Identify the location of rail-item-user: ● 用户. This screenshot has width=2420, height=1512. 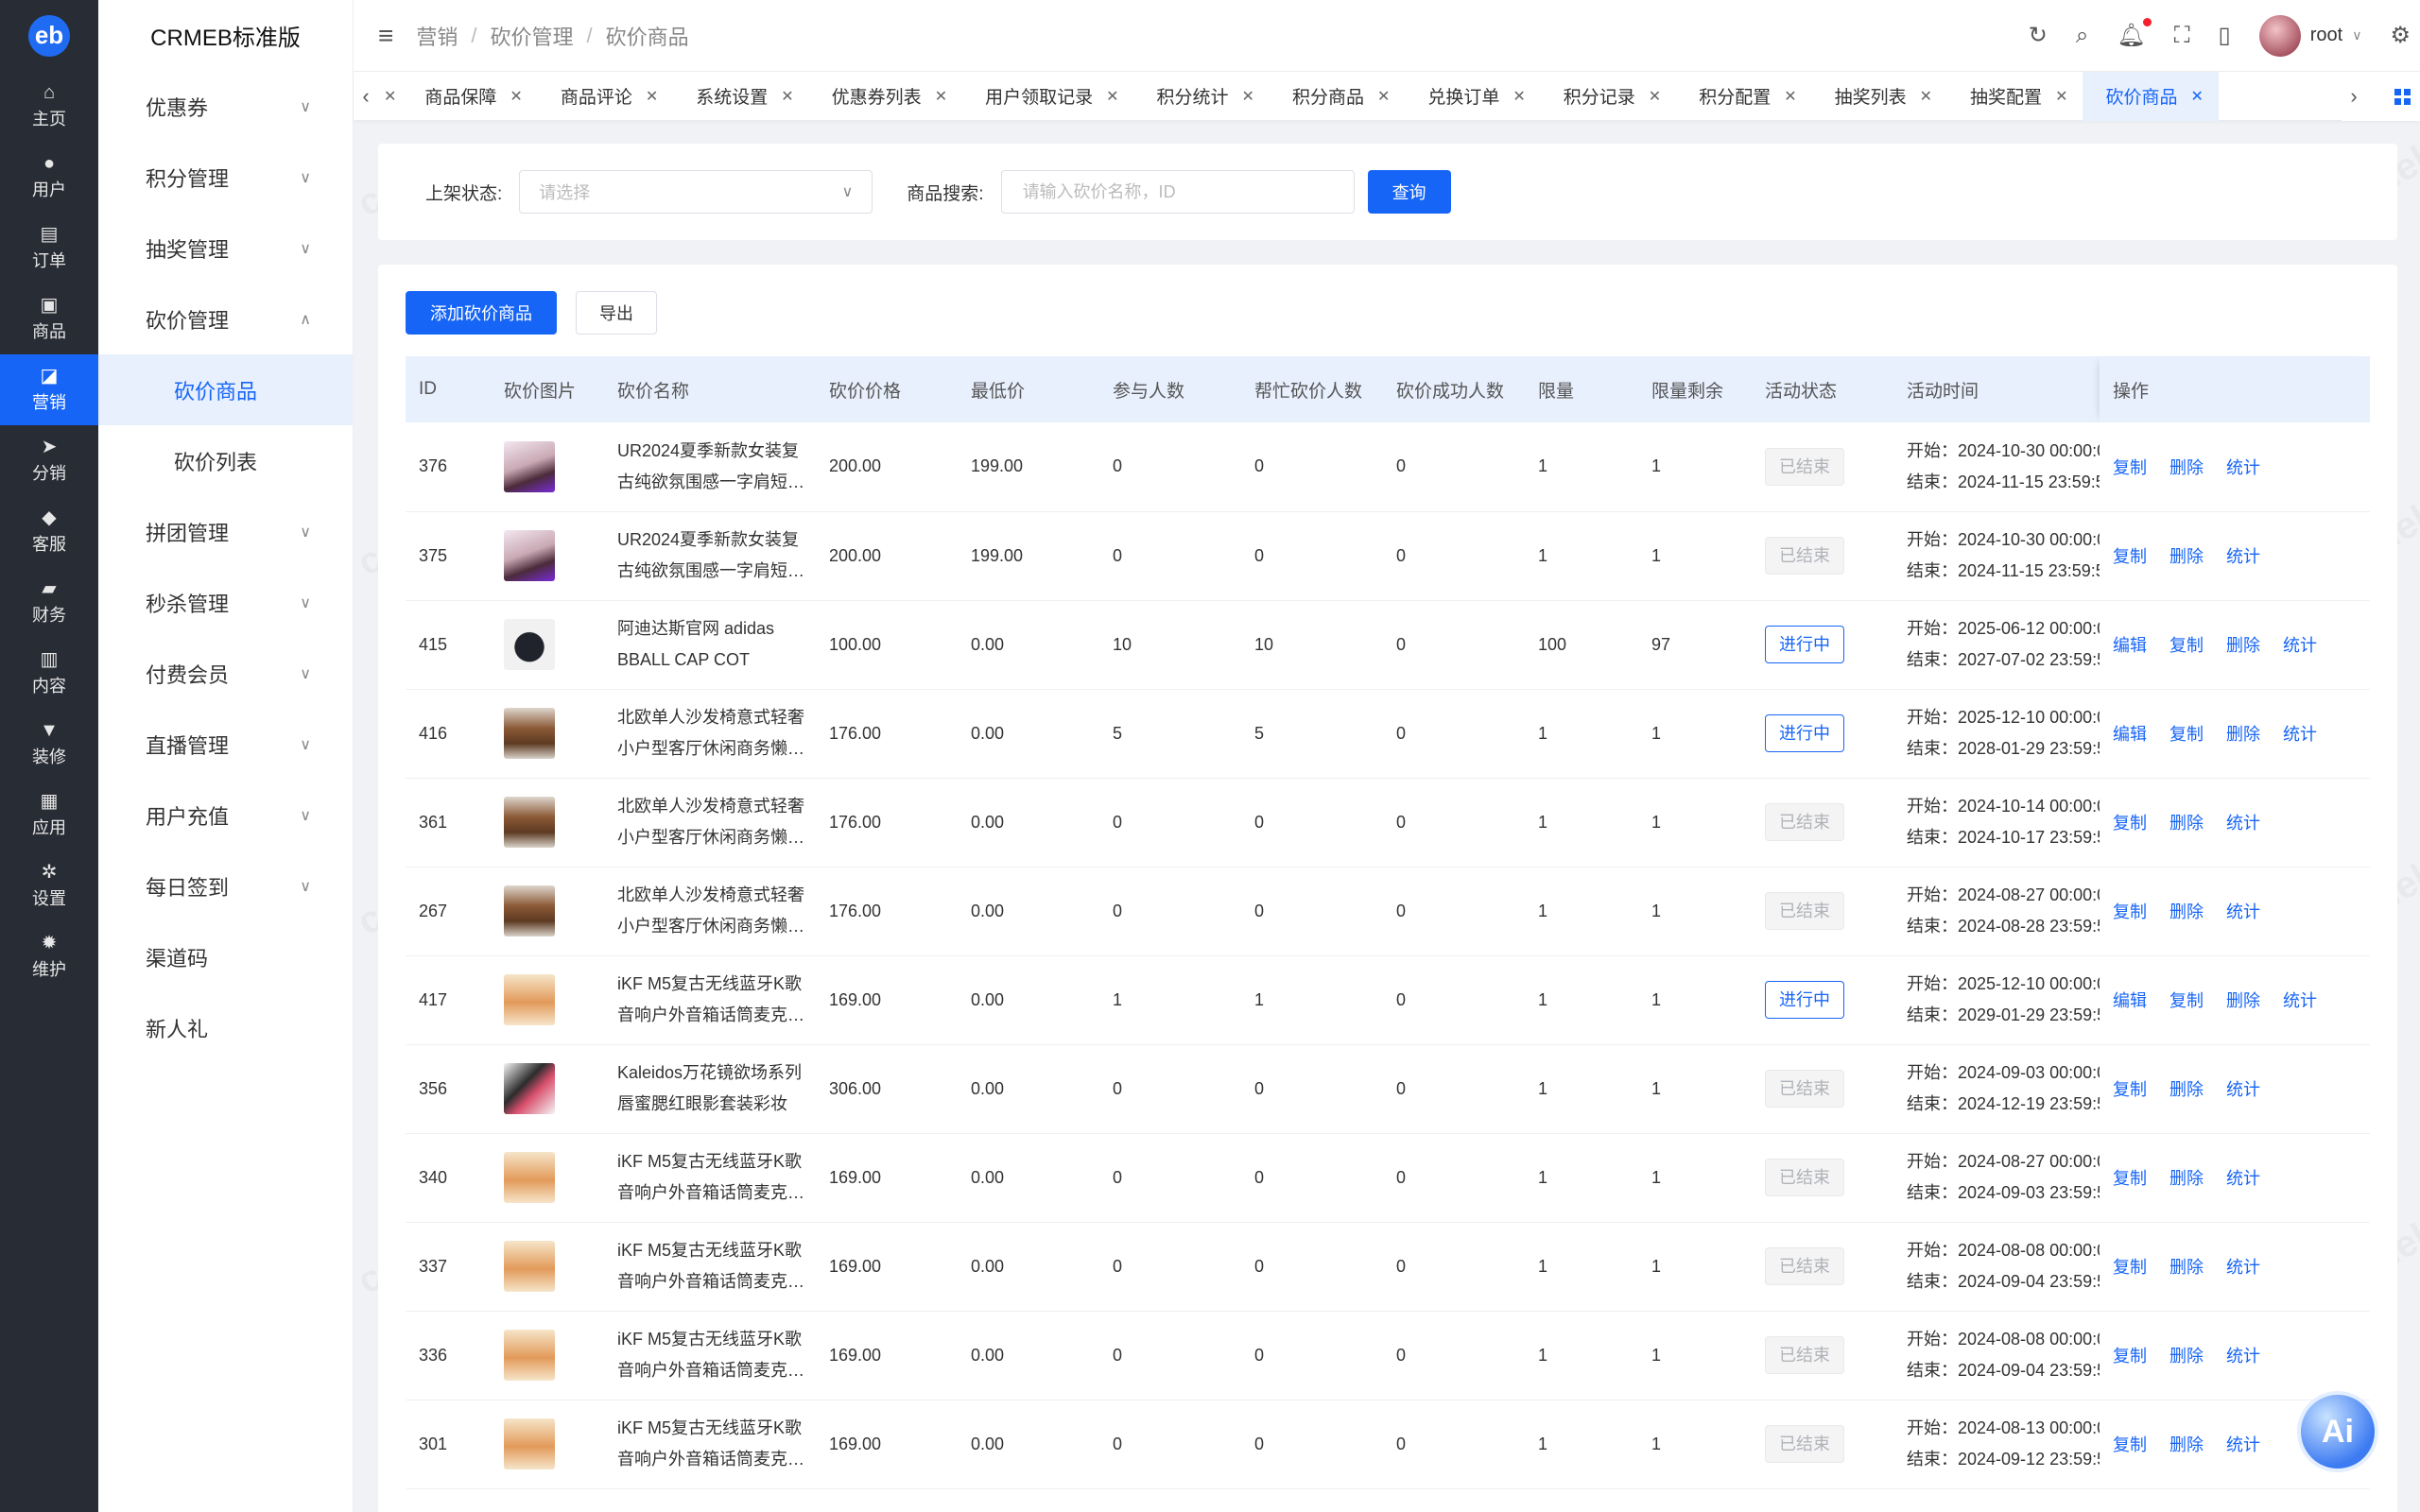
(49, 177).